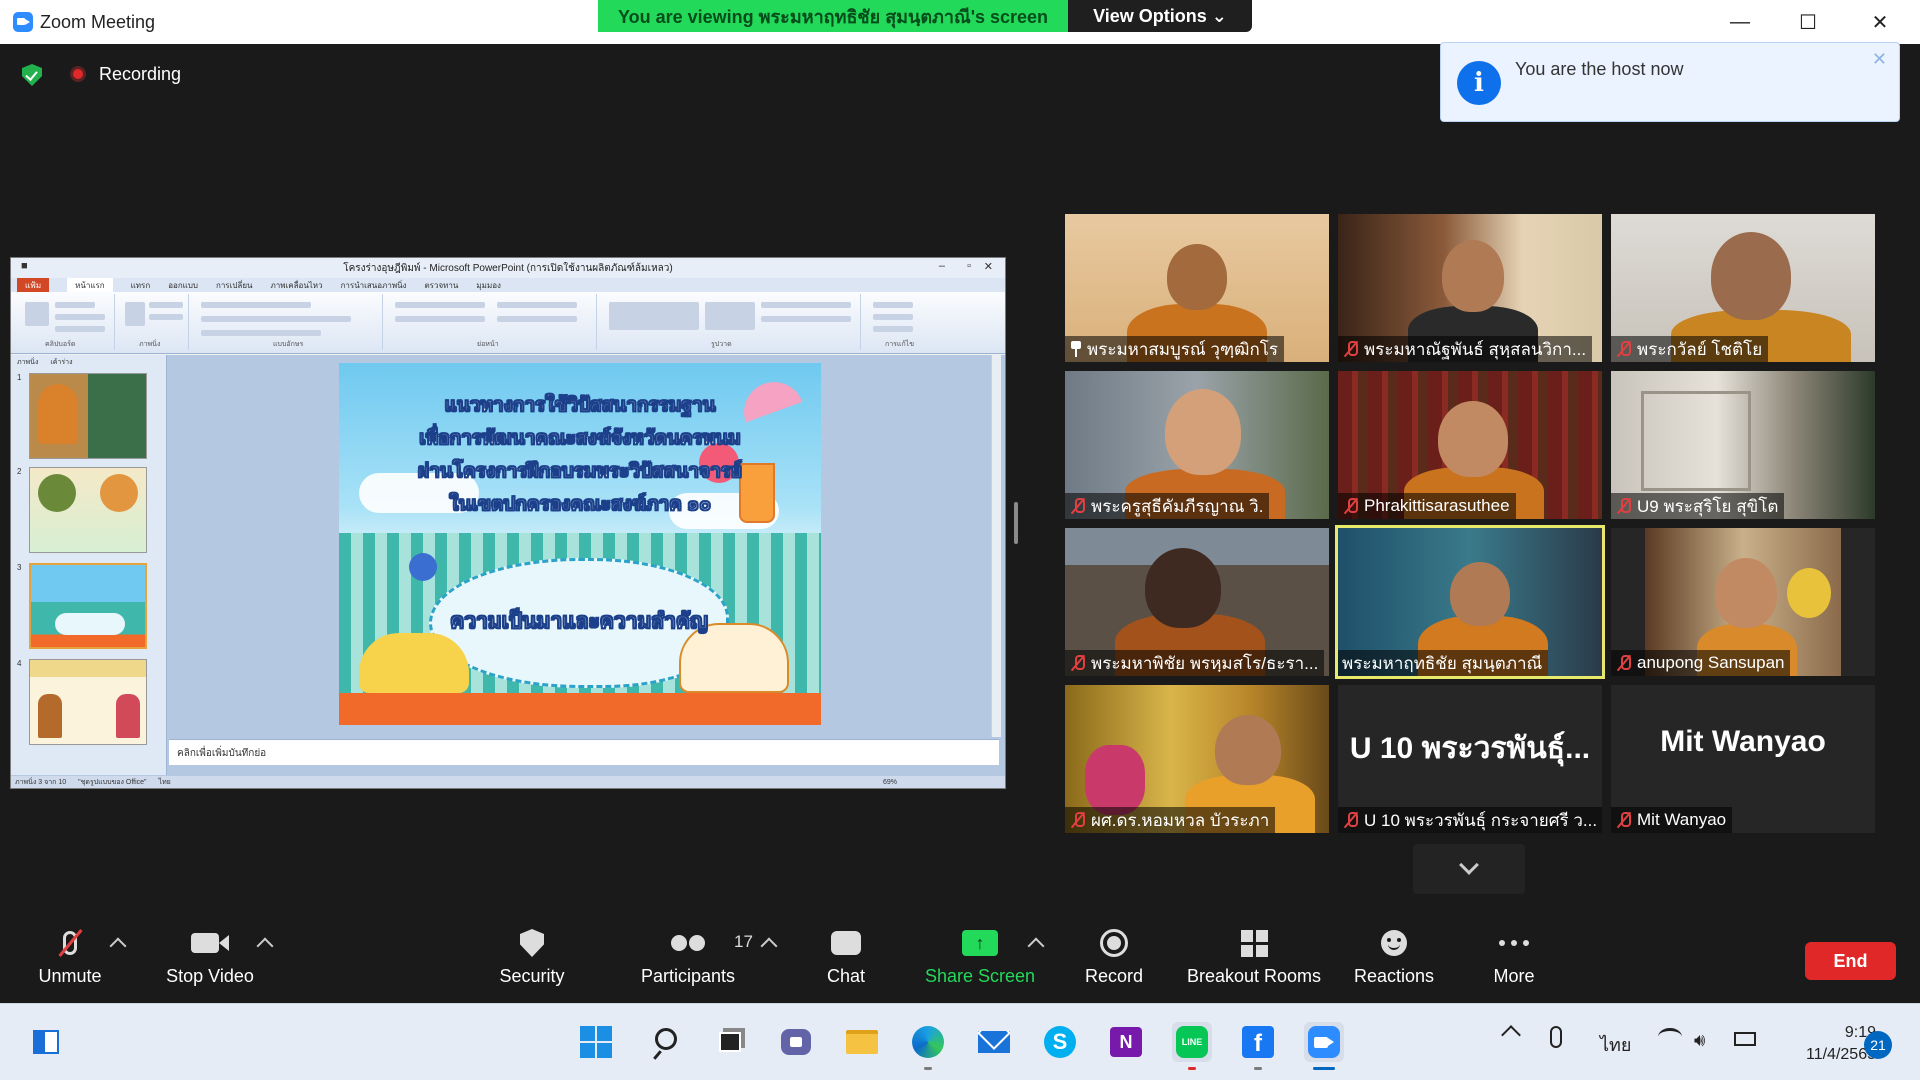 This screenshot has height=1080, width=1920. I want to click on participant-tile: Phrakittisarasuthee, so click(1470, 445).